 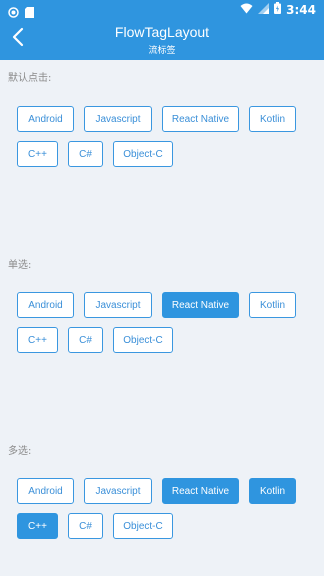 What do you see at coordinates (20, 451) in the screenshot?
I see `section-label-multi: 多选:` at bounding box center [20, 451].